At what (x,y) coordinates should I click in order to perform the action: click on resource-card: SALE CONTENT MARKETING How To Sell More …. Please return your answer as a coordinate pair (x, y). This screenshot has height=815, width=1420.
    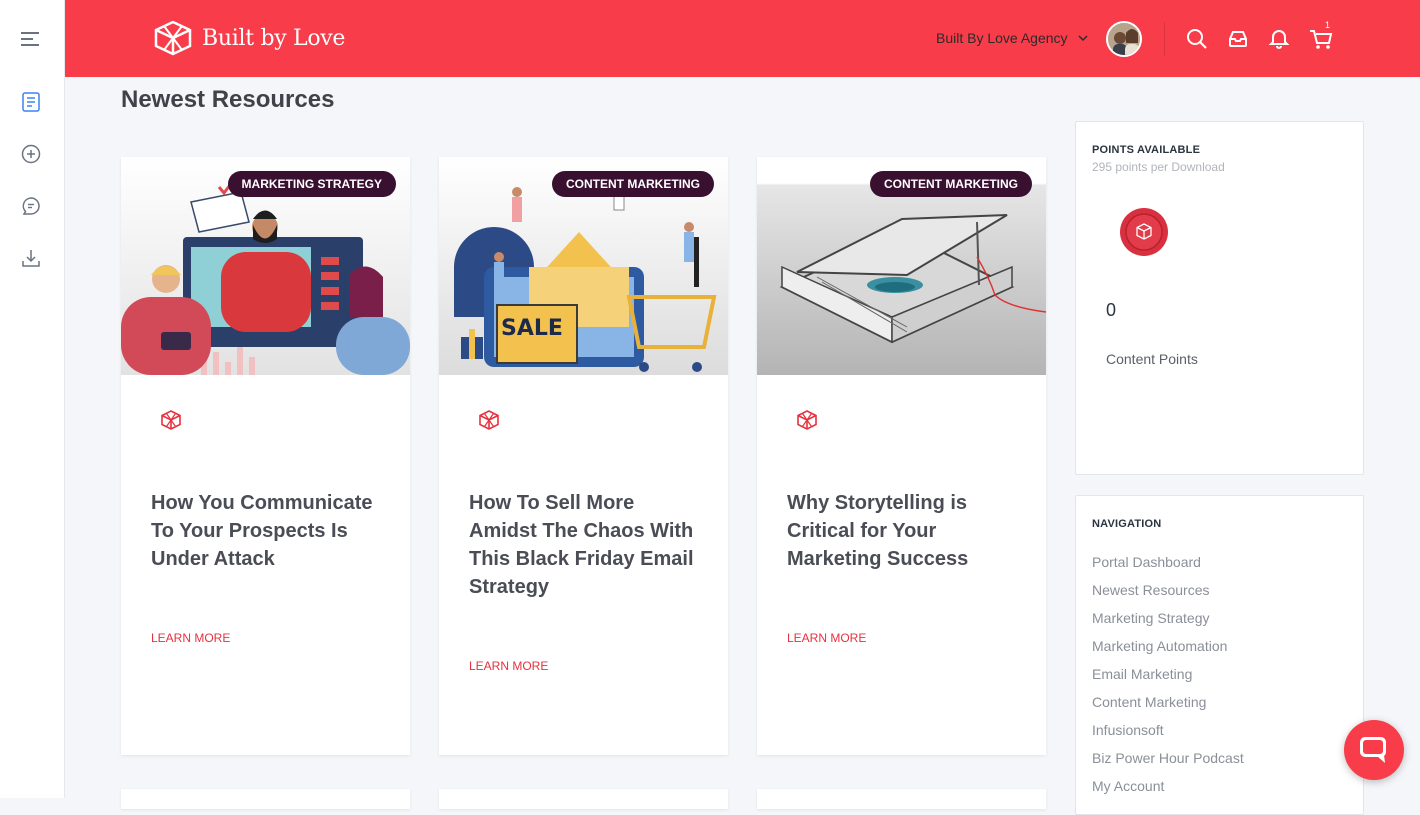
    Looking at the image, I should click on (583, 456).